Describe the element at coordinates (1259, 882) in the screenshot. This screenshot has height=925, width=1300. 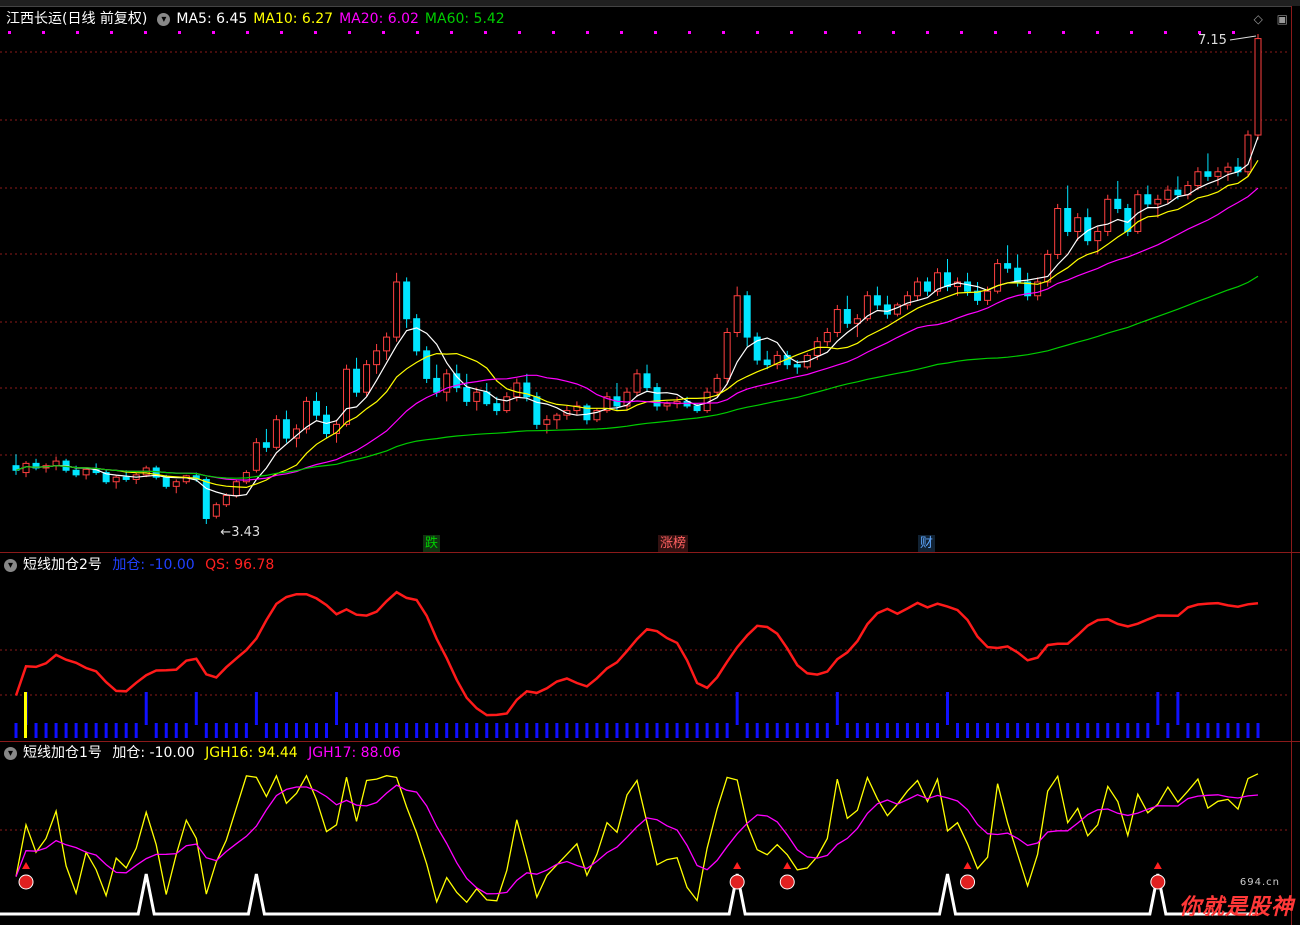
I see `watermark-site: 694.cn` at that location.